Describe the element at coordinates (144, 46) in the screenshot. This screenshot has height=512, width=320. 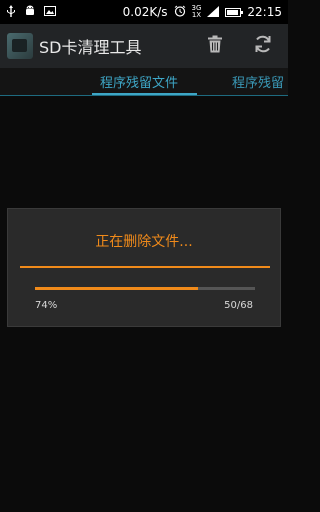
I see `action-bar: SD卡清理工具` at that location.